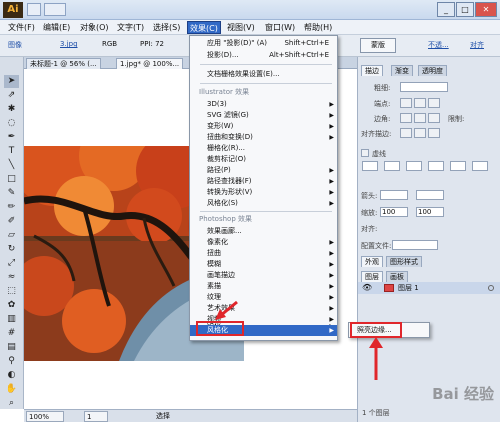 The image size is (500, 423). I want to click on menu-select: 选择(S), so click(166, 27).